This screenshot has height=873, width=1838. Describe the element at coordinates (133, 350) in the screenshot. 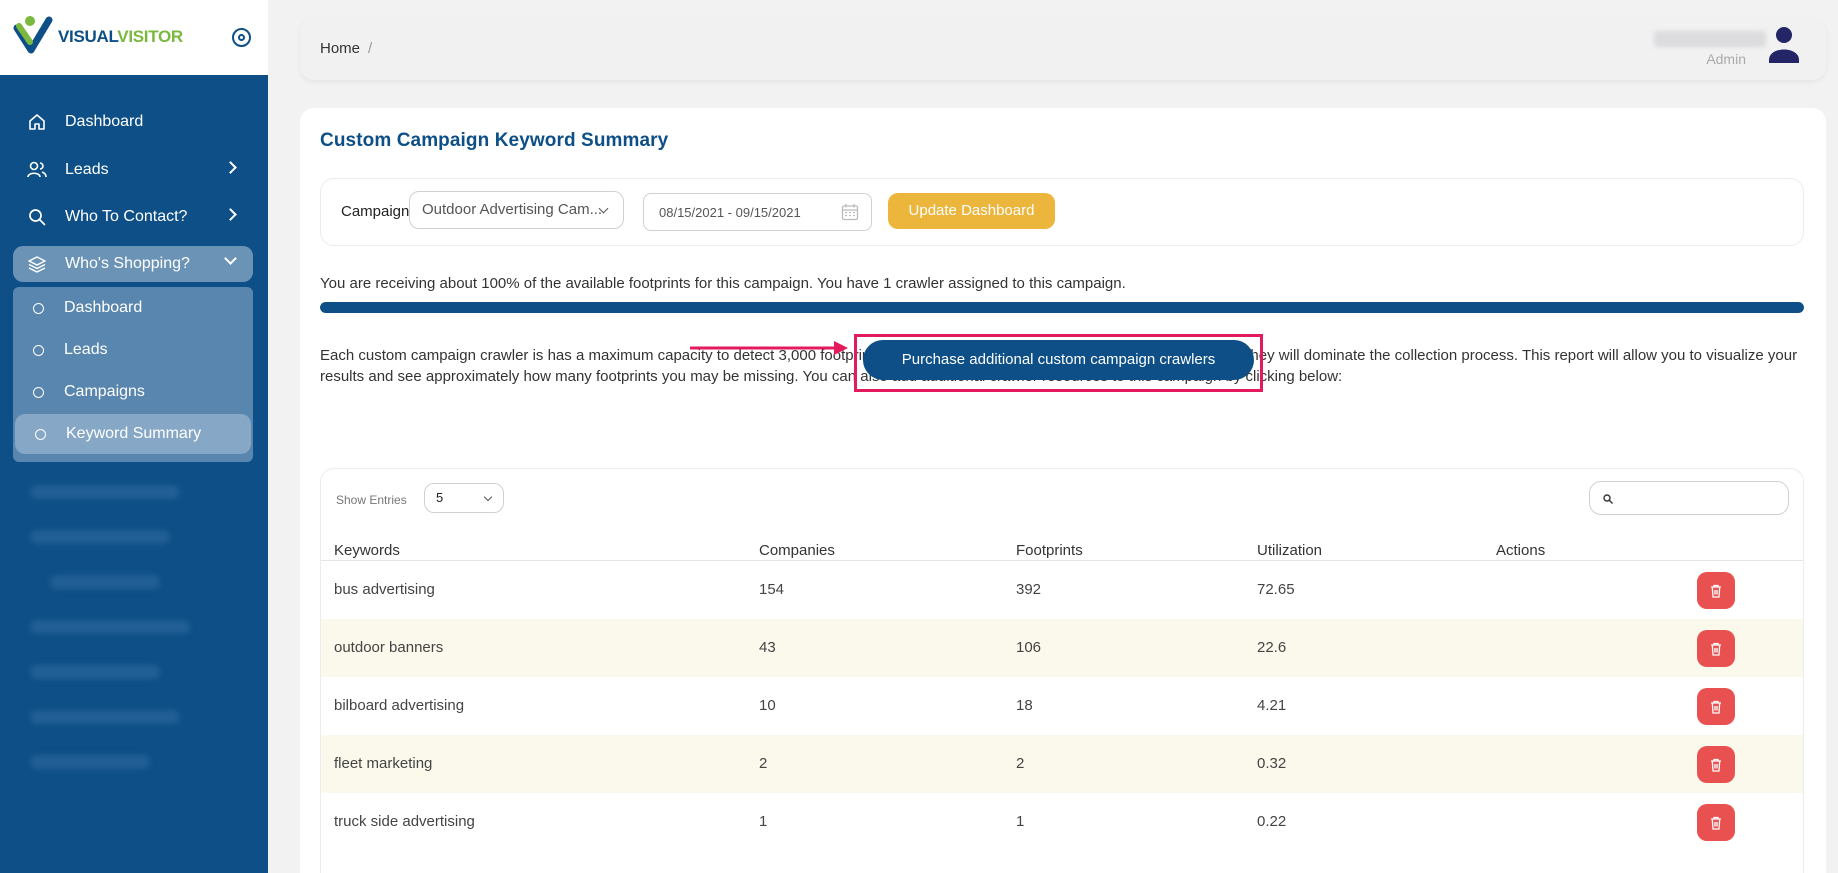

I see `submenu-item-leads: Leads` at that location.